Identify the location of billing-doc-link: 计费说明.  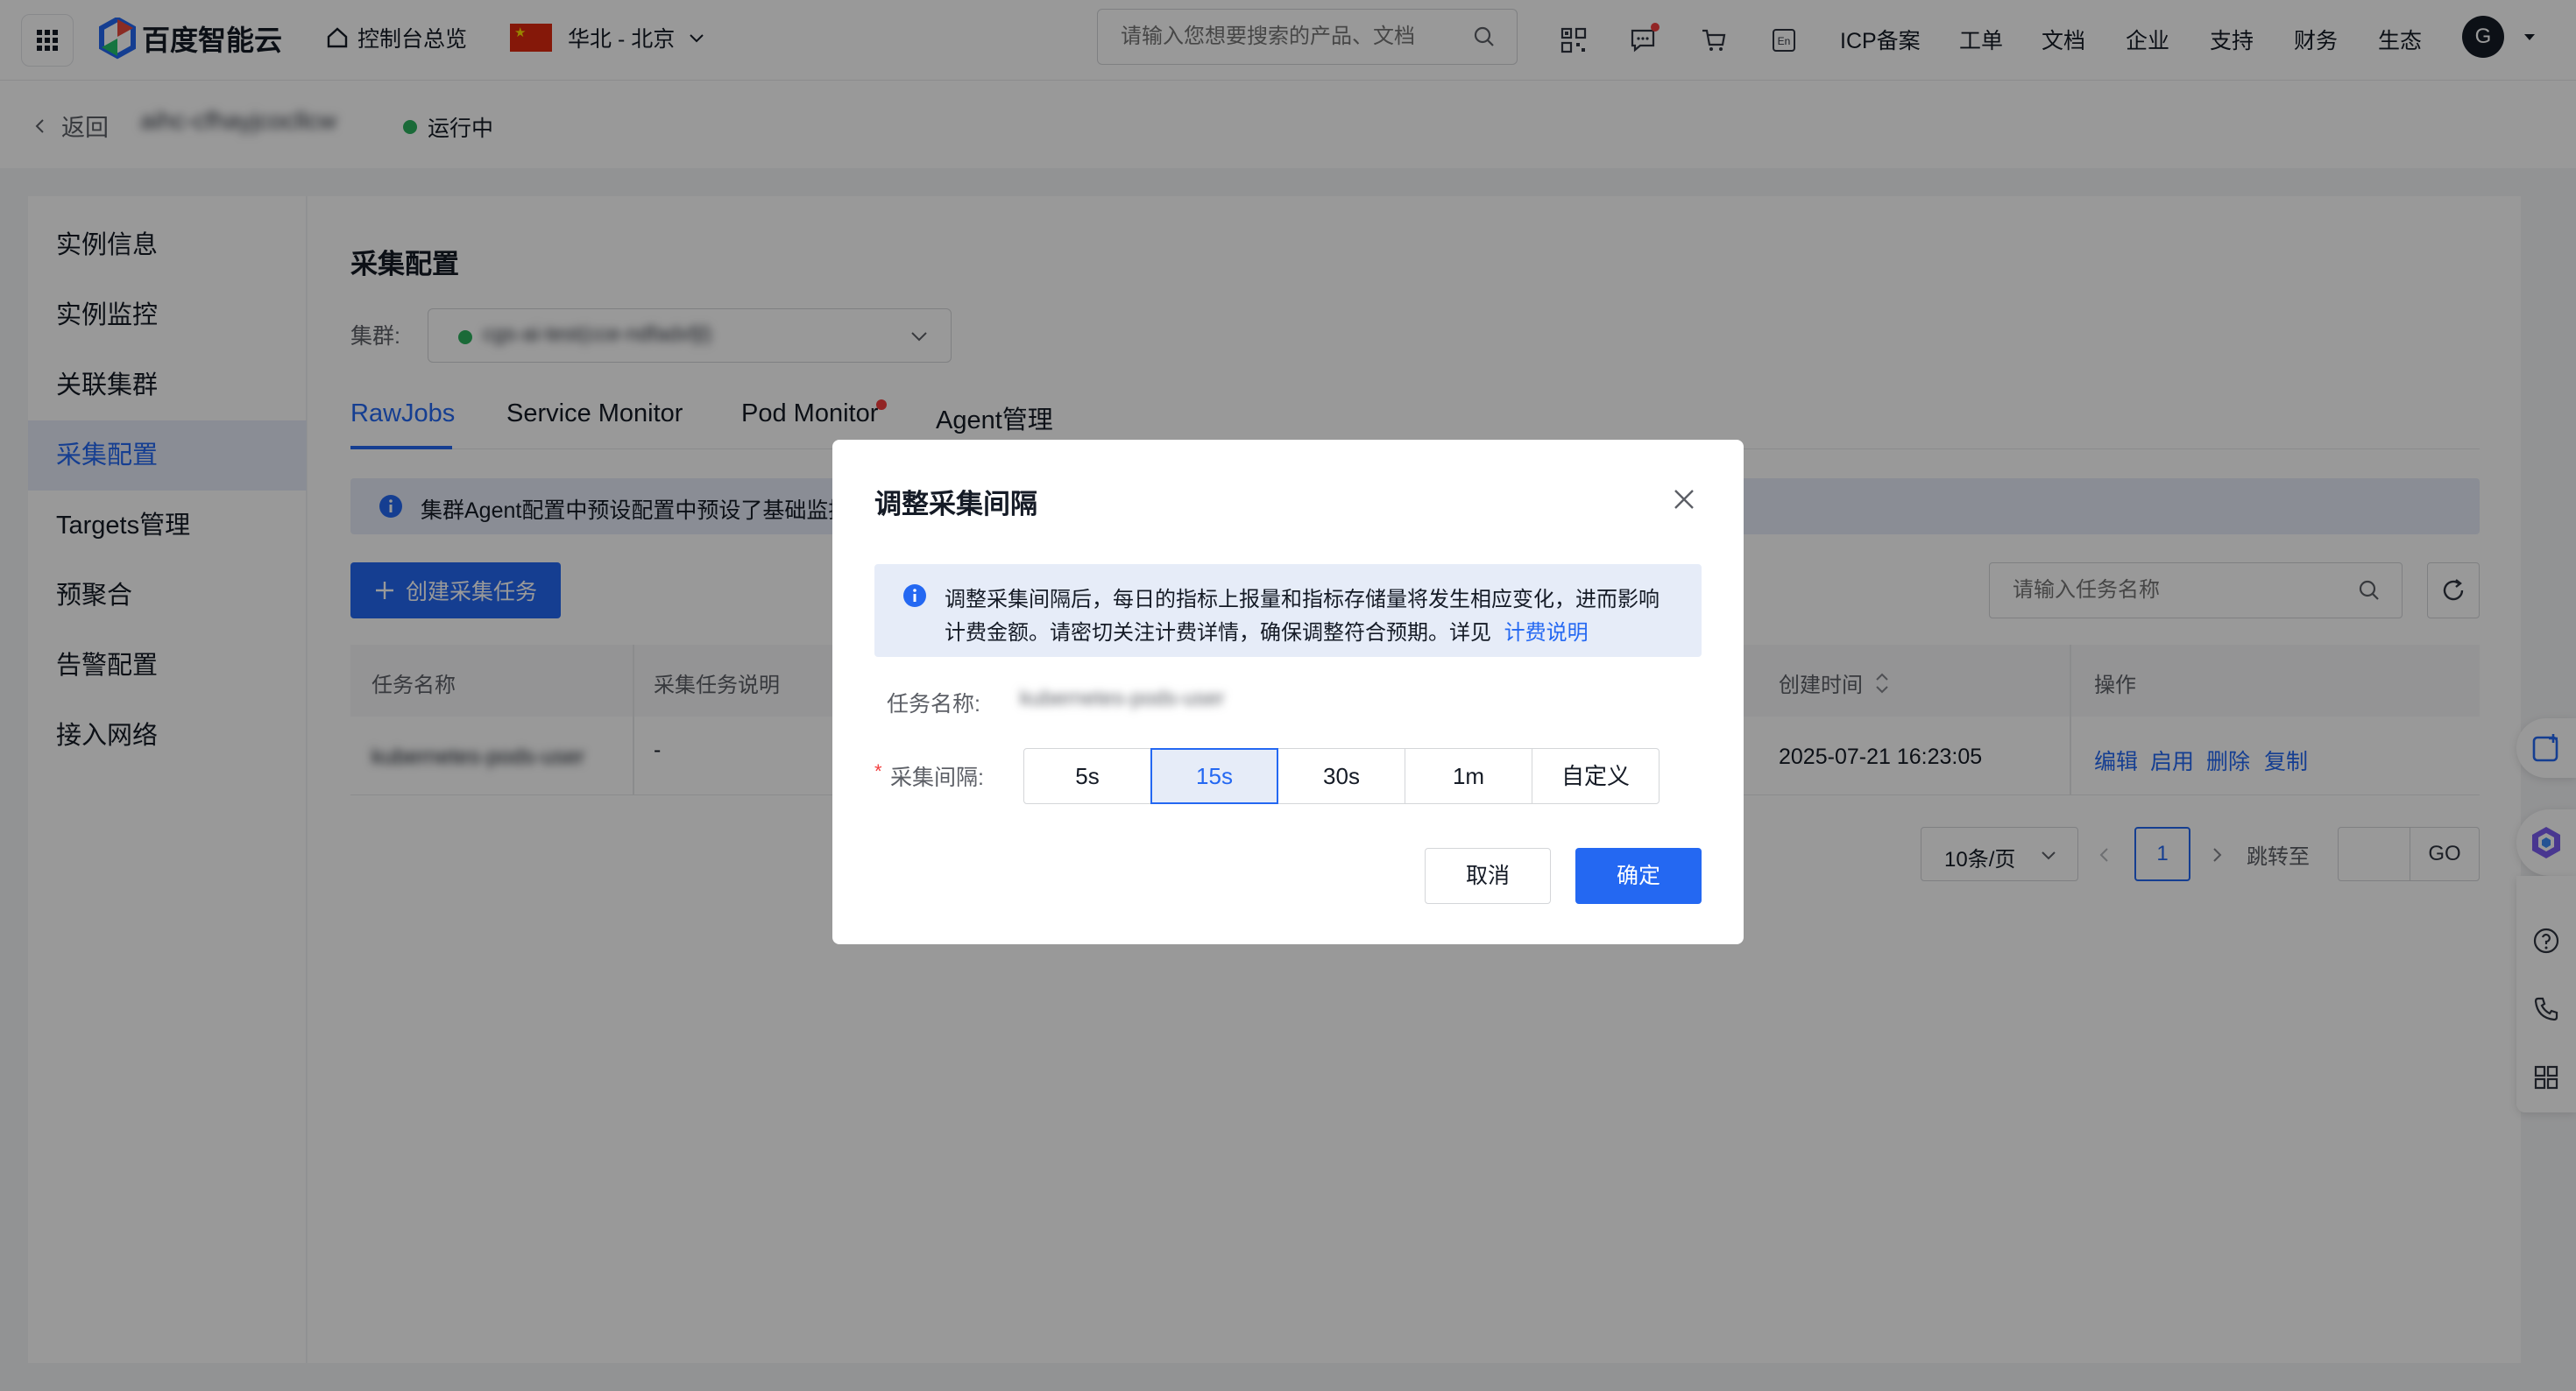
(1546, 633).